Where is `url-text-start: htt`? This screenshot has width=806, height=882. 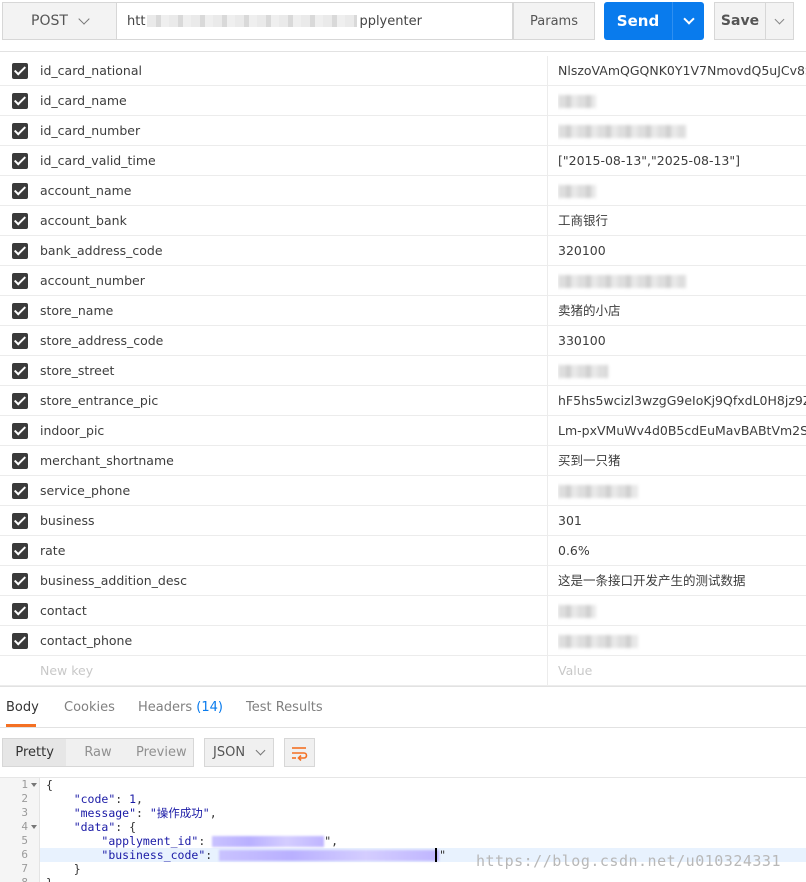
url-text-start: htt is located at coordinates (136, 21).